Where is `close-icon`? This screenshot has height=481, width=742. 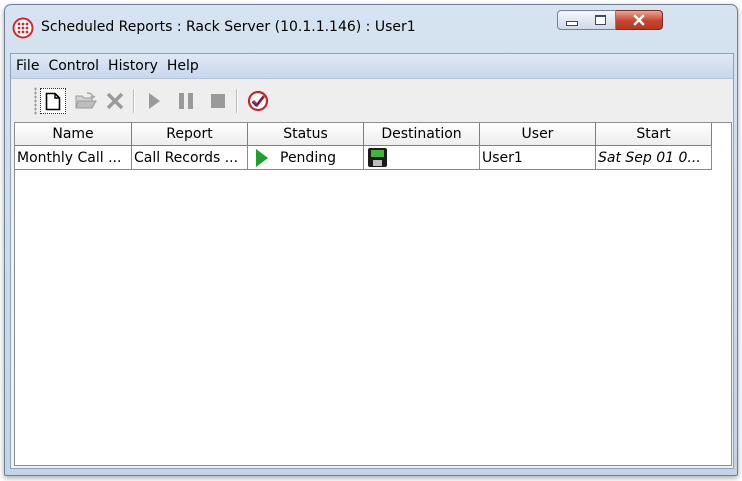 close-icon is located at coordinates (639, 20).